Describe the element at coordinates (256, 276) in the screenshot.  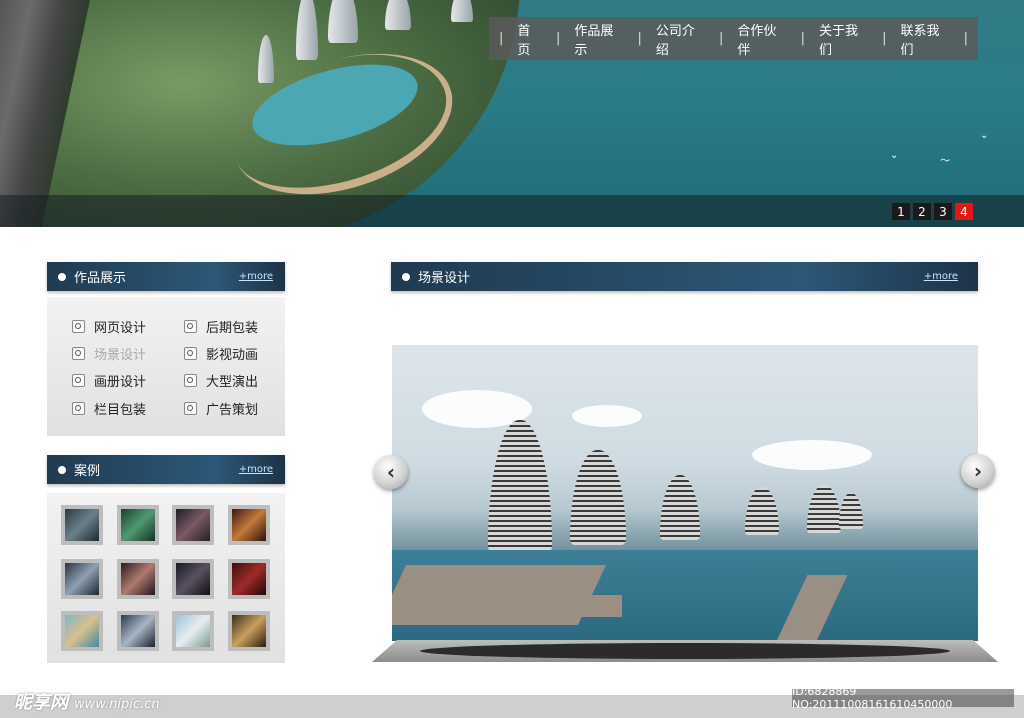
I see `works-more-link: +more` at that location.